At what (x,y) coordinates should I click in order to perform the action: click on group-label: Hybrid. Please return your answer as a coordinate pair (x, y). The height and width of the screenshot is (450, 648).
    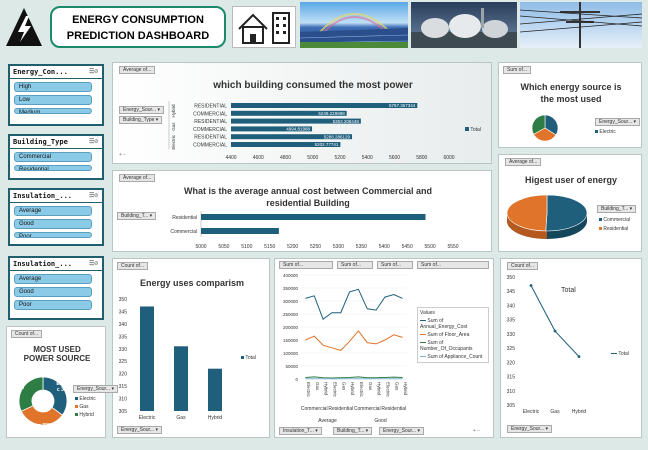
    Looking at the image, I should click on (173, 111).